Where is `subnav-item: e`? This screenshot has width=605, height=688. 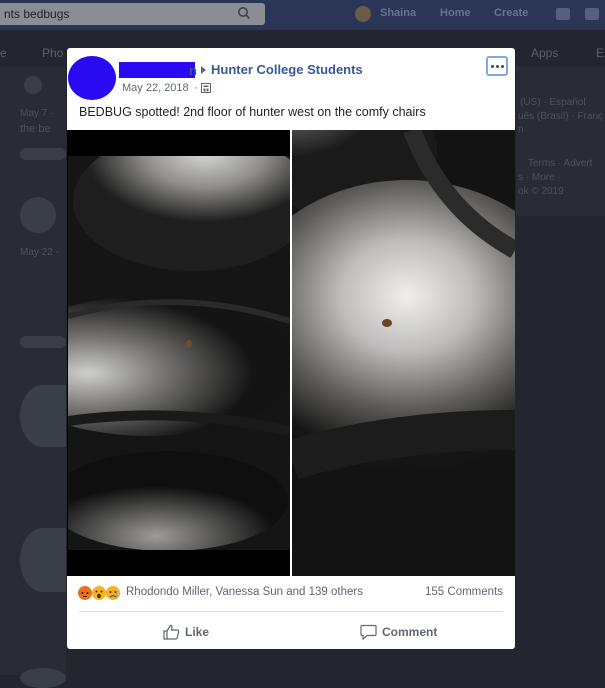
subnav-item: e is located at coordinates (3, 53).